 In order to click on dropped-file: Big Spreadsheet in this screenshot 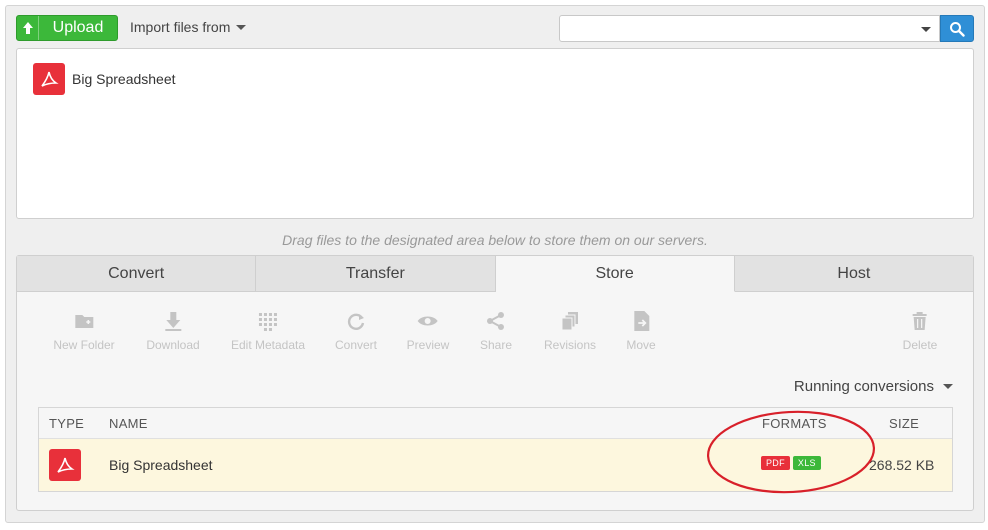, I will do `click(104, 79)`.